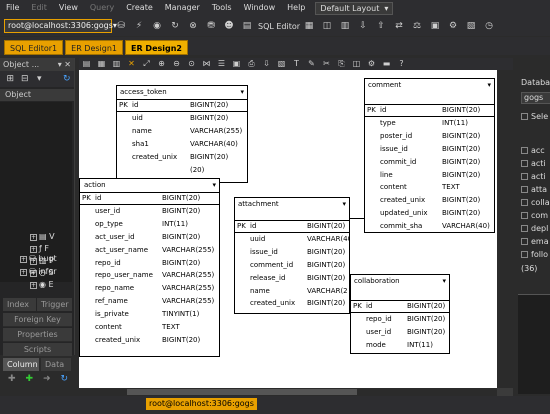  I want to click on tab-index: Index, so click(19, 304).